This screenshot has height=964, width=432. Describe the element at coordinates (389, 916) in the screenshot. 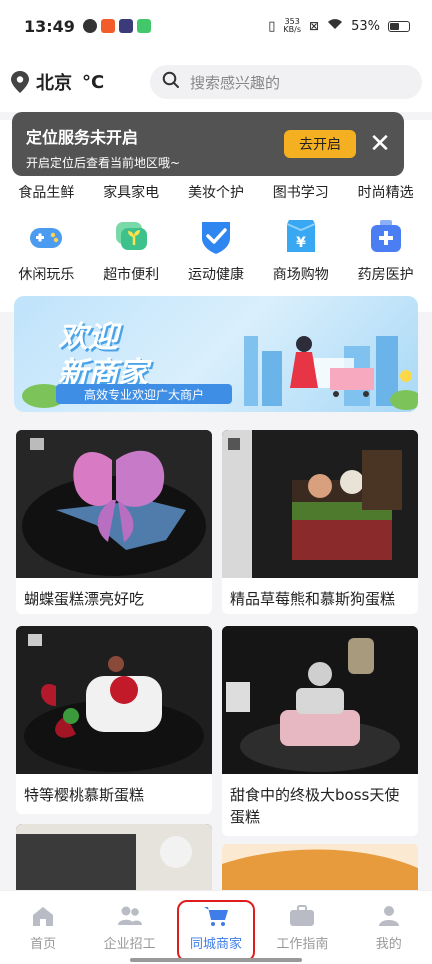

I see `user-icon` at that location.